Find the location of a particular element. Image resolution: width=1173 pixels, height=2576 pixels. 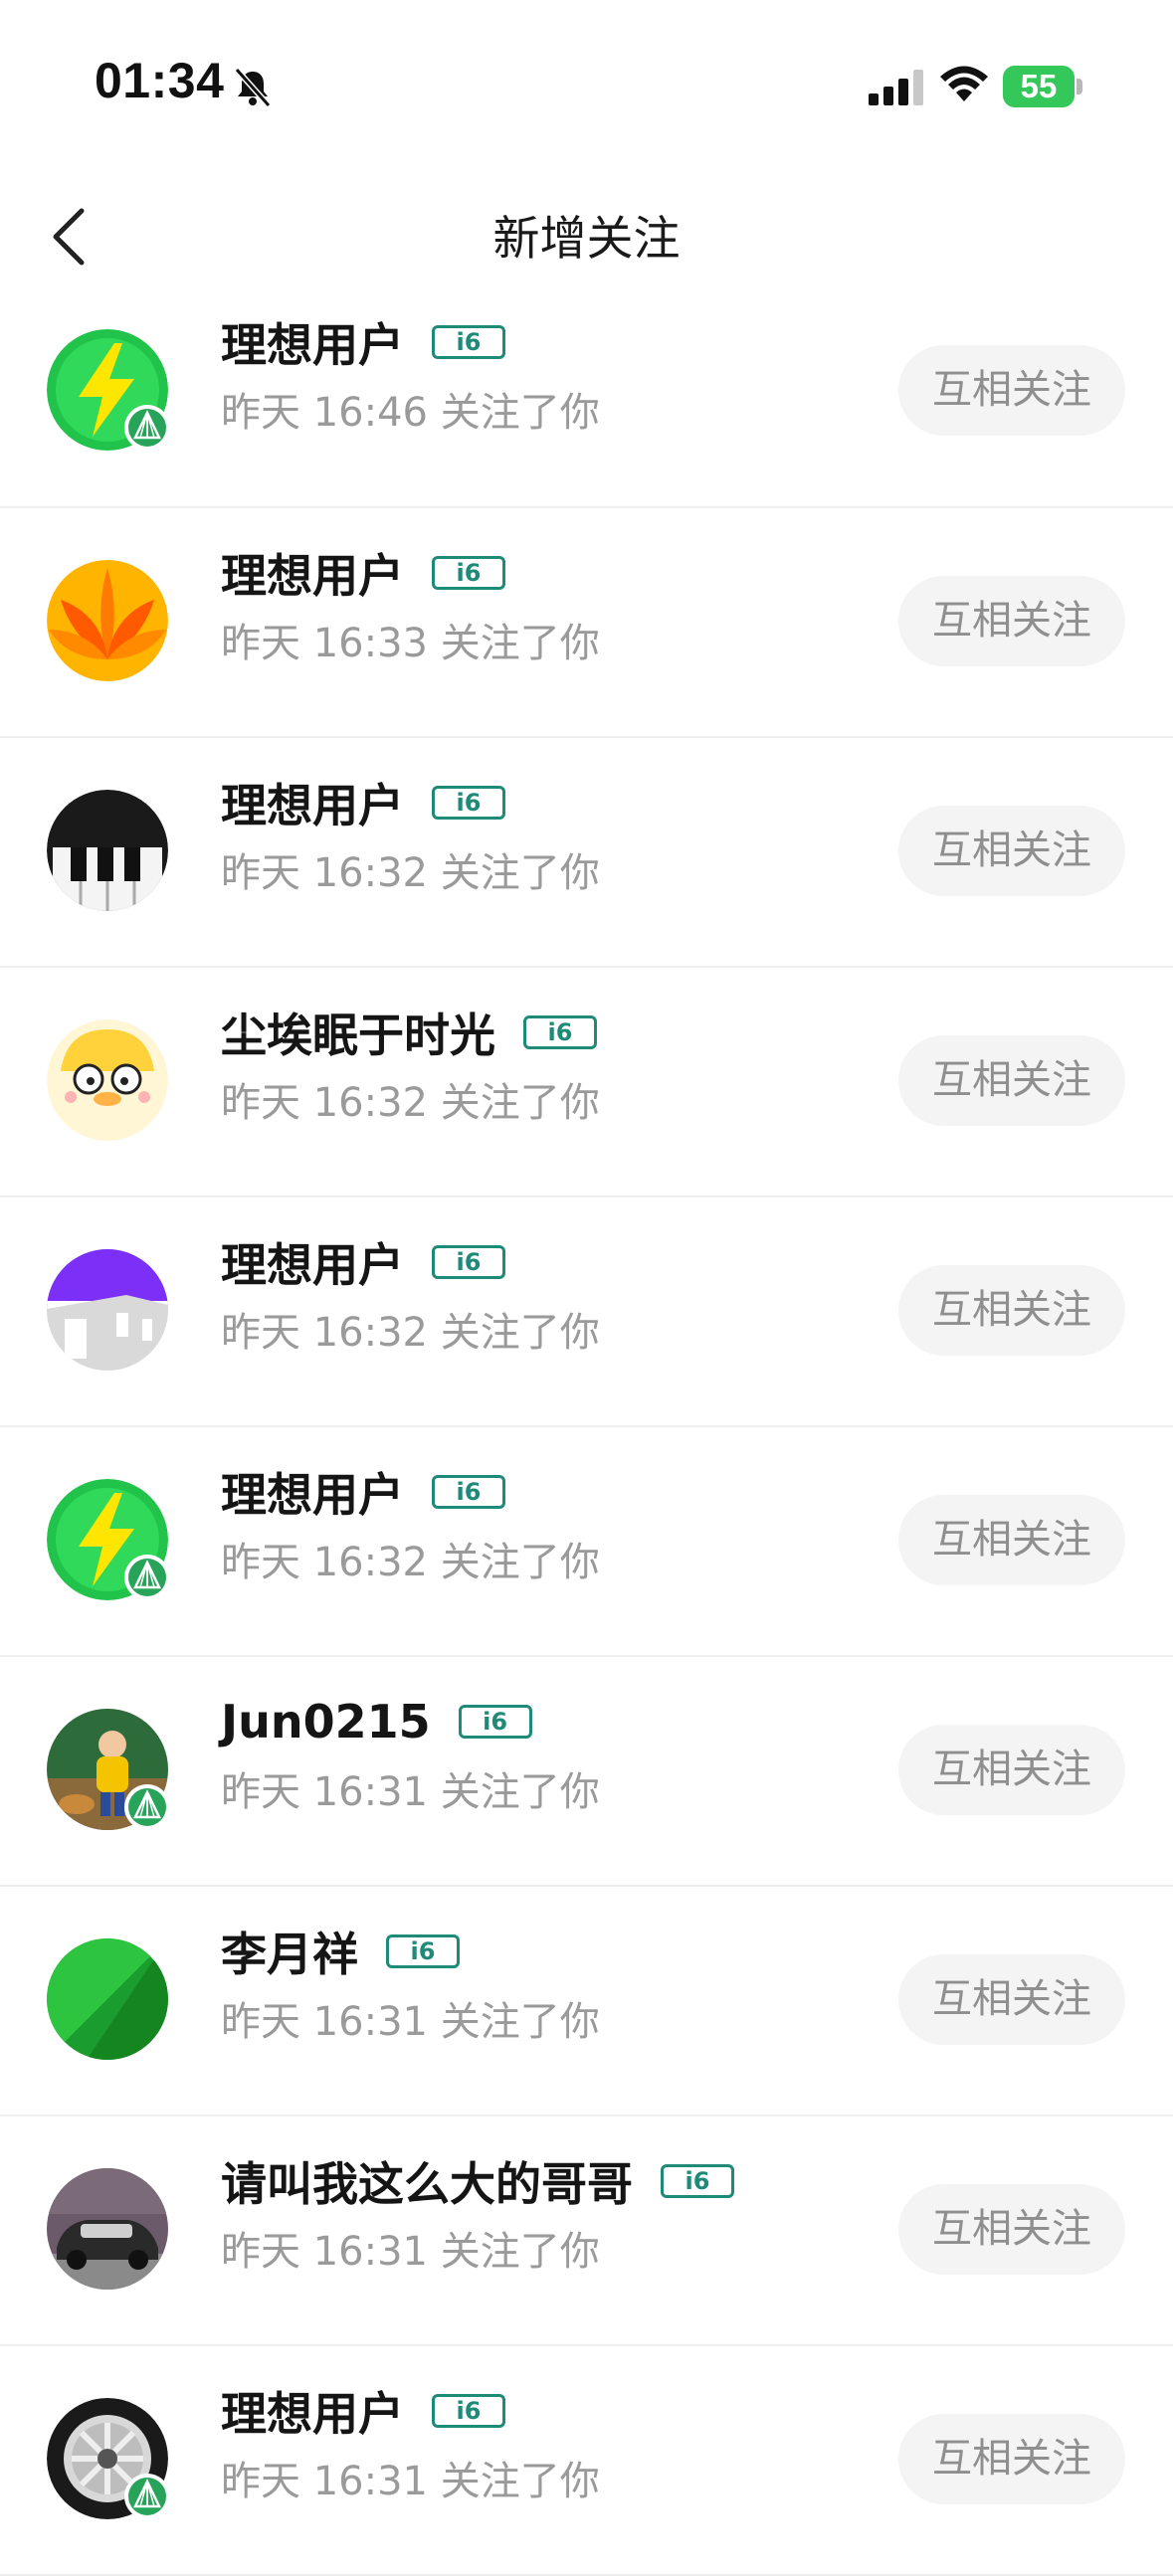

user-name: Jun0215 is located at coordinates (326, 1721).